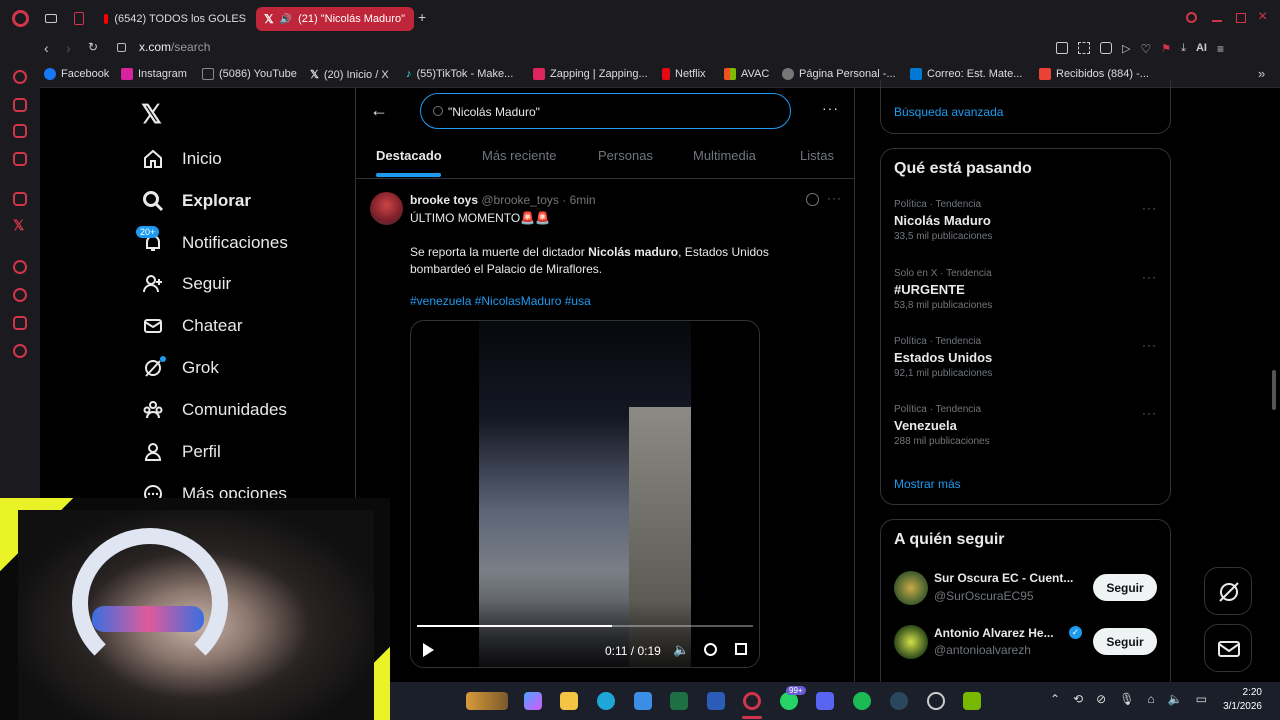 The image size is (1280, 720). I want to click on nav-perfil: Perfil, so click(181, 452).